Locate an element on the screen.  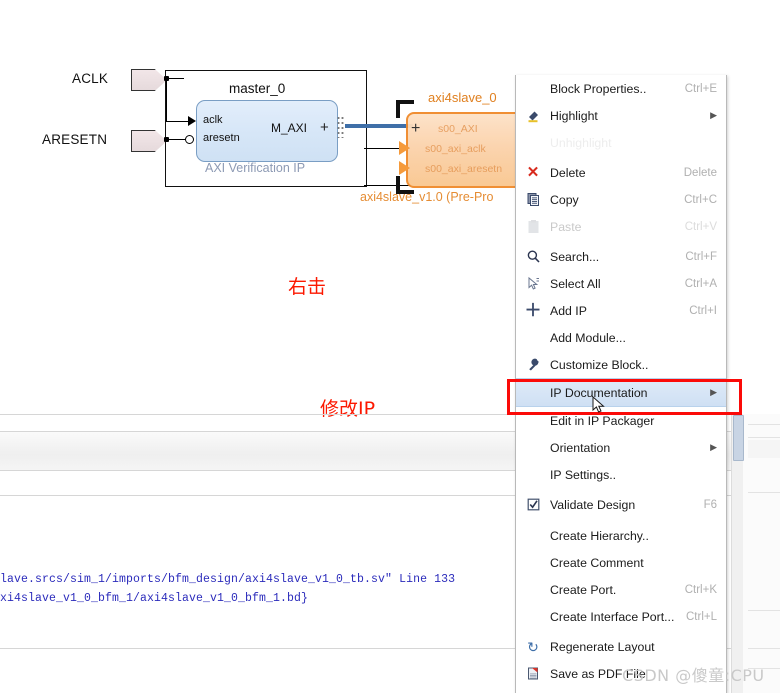
menu-item-select-all: Select All Ctrl+A is located at coordinates (621, 283).